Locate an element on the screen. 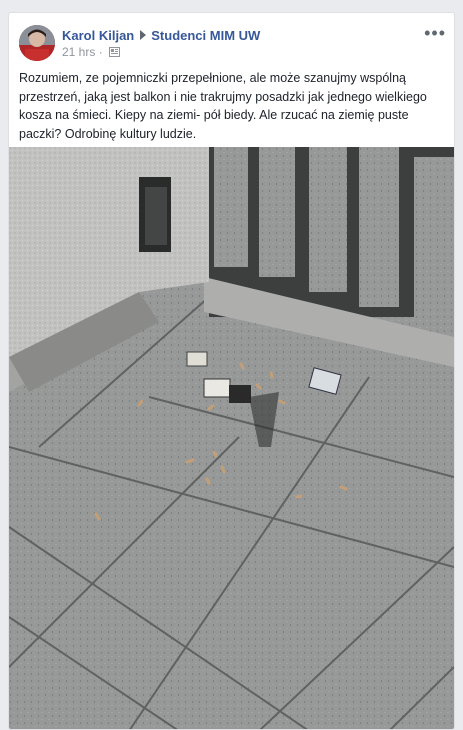  avatar-image is located at coordinates (37, 43).